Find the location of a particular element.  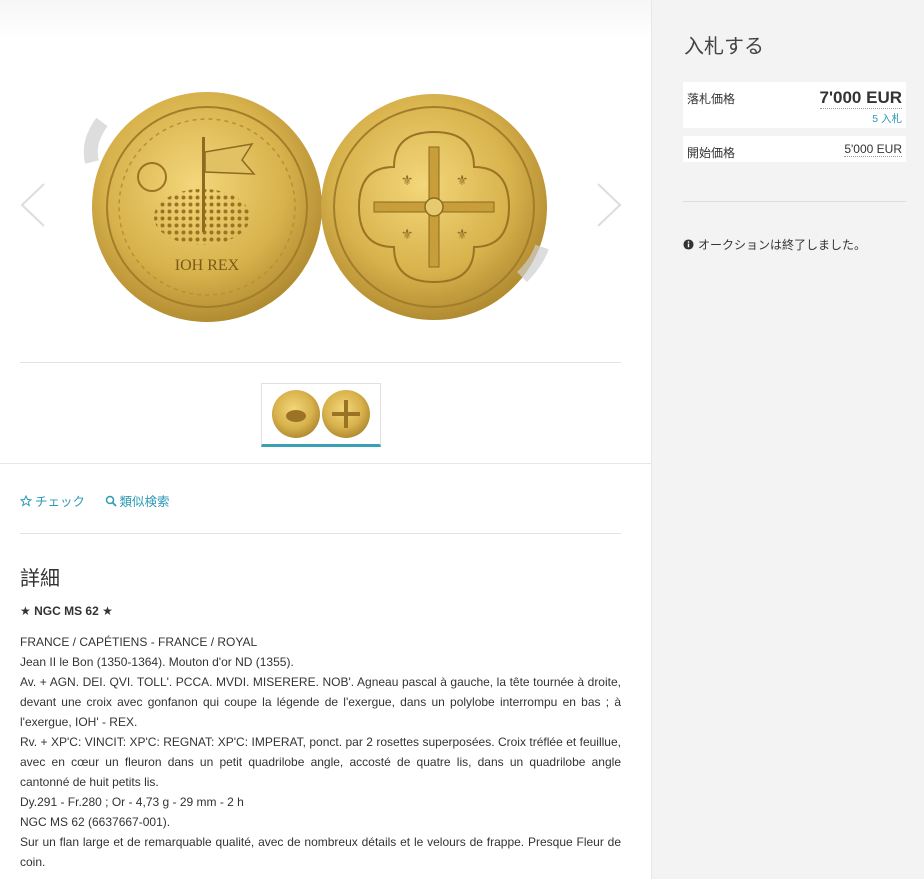

coin-thumbnail is located at coordinates (321, 415).